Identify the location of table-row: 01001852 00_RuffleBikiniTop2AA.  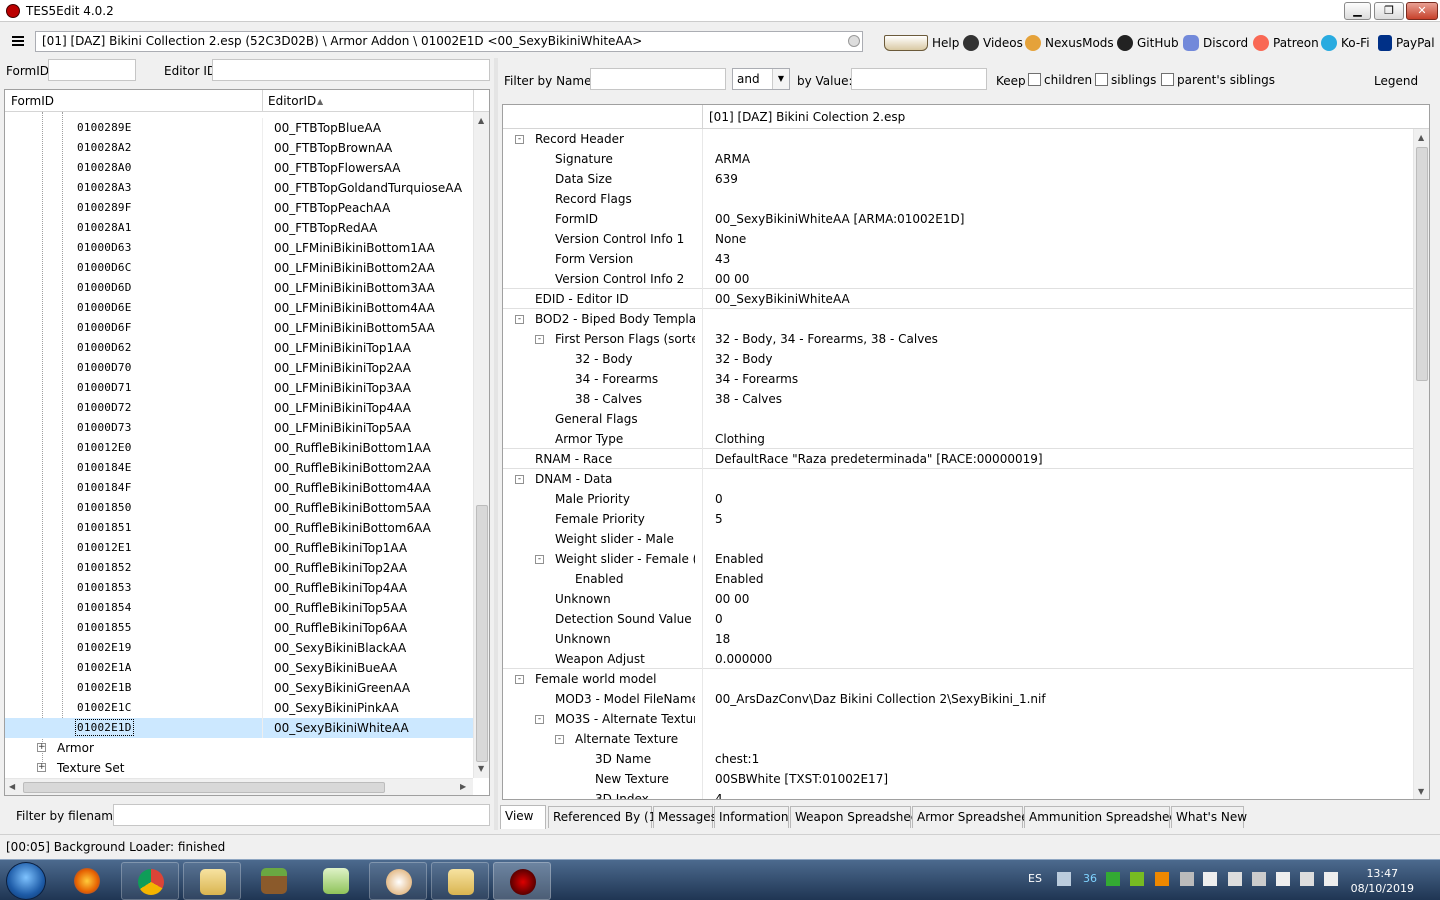
(239, 568).